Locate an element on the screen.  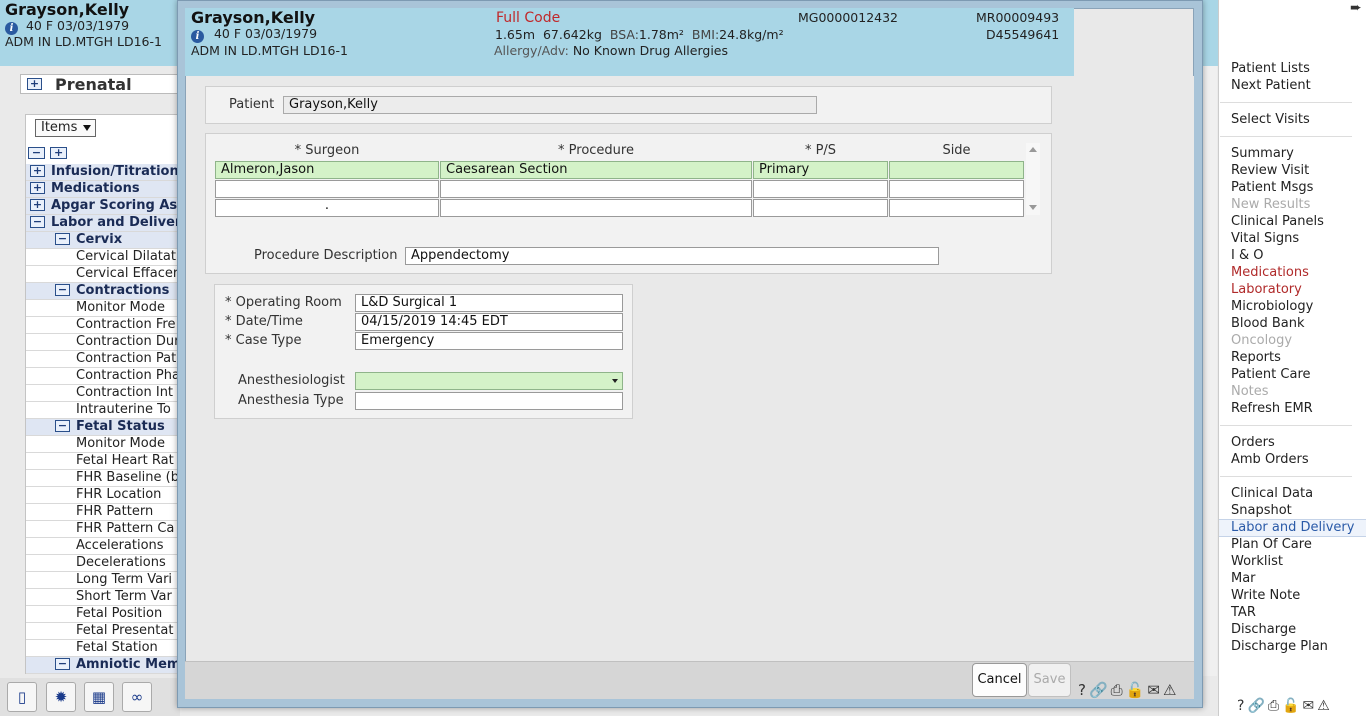
case-type-input: Emergency is located at coordinates (489, 341).